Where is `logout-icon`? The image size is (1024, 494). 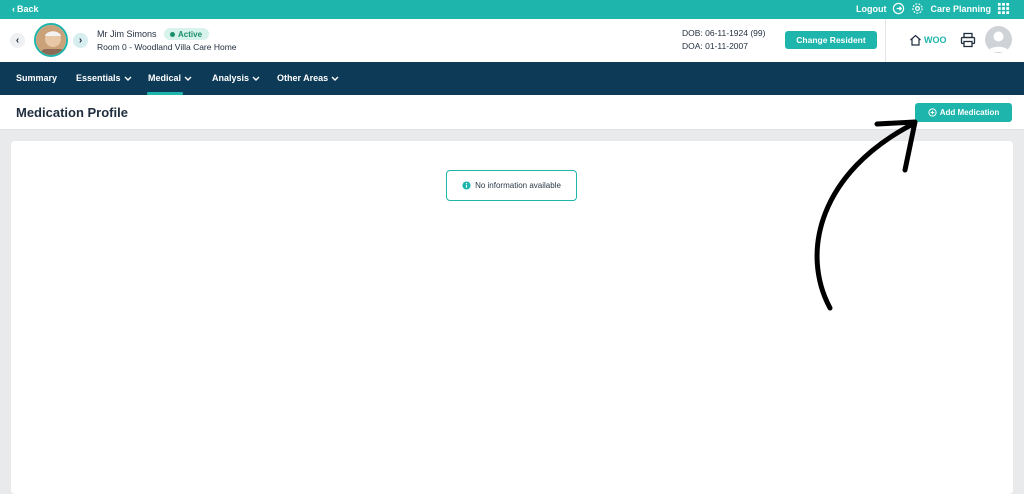 logout-icon is located at coordinates (898, 8).